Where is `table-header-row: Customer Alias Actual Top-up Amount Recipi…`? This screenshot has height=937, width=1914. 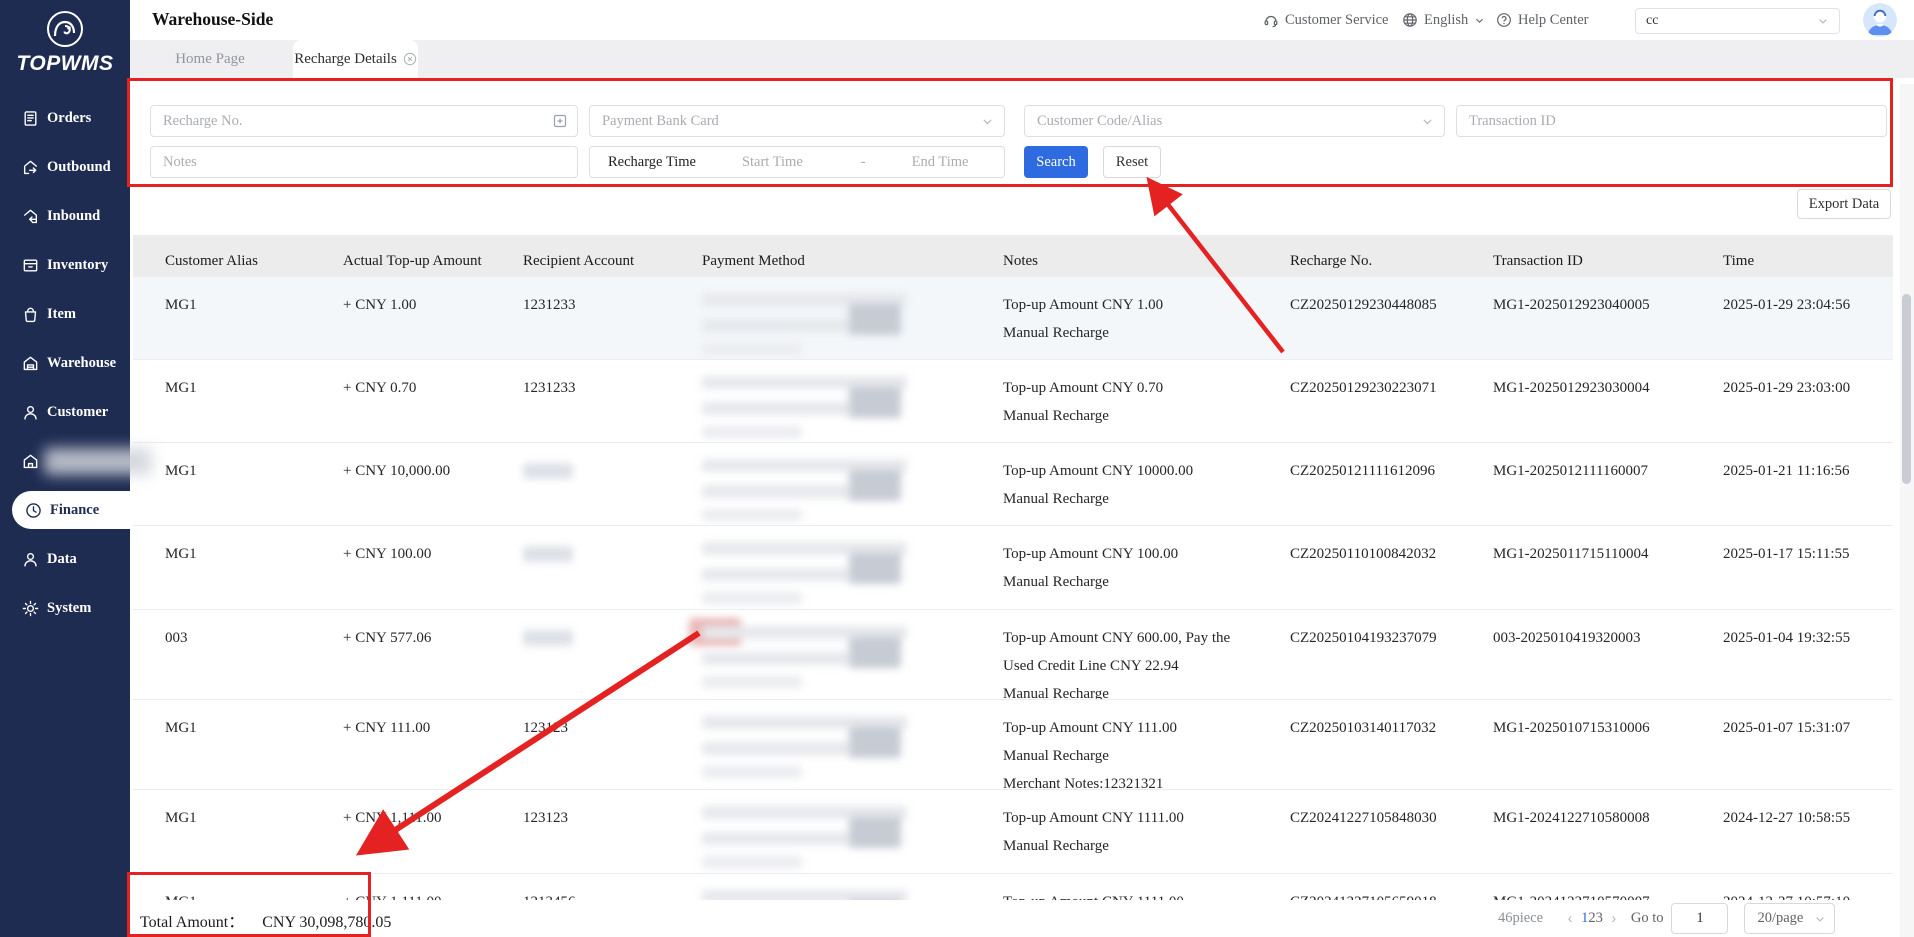
table-header-row: Customer Alias Actual Top-up Amount Recipi… is located at coordinates (1013, 256).